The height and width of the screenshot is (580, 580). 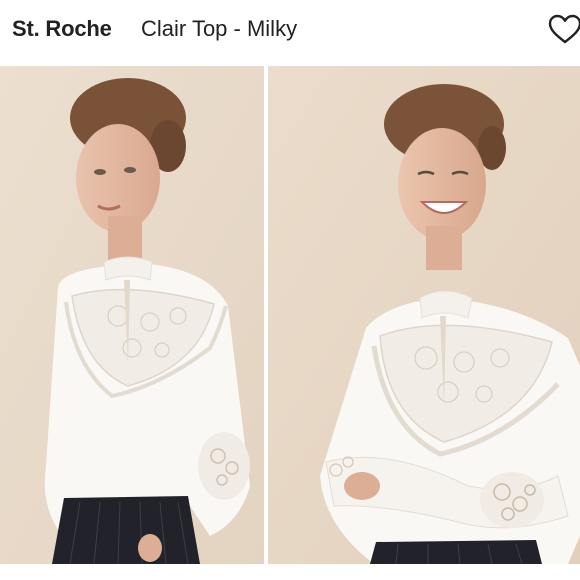 I want to click on brand-name: St. Roche, so click(x=62, y=29).